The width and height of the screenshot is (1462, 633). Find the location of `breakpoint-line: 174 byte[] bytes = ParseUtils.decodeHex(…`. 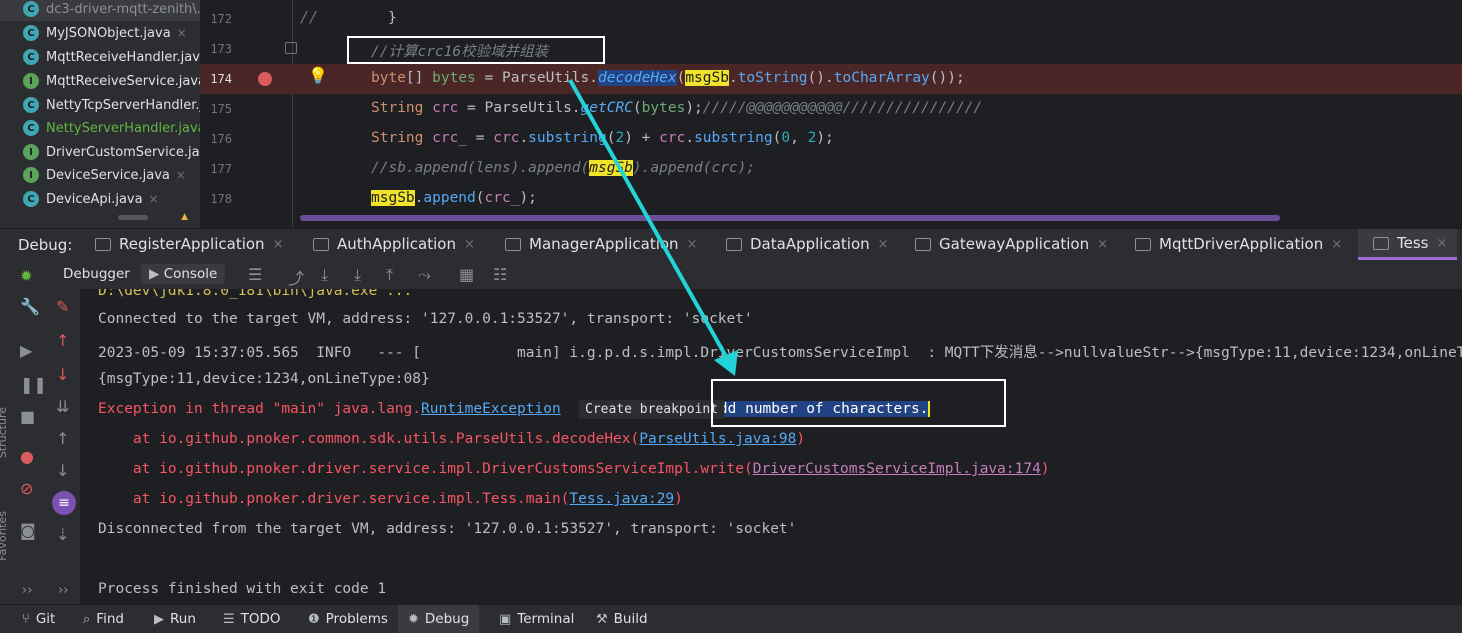

breakpoint-line: 174 byte[] bytes = ParseUtils.decodeHex(… is located at coordinates (831, 79).